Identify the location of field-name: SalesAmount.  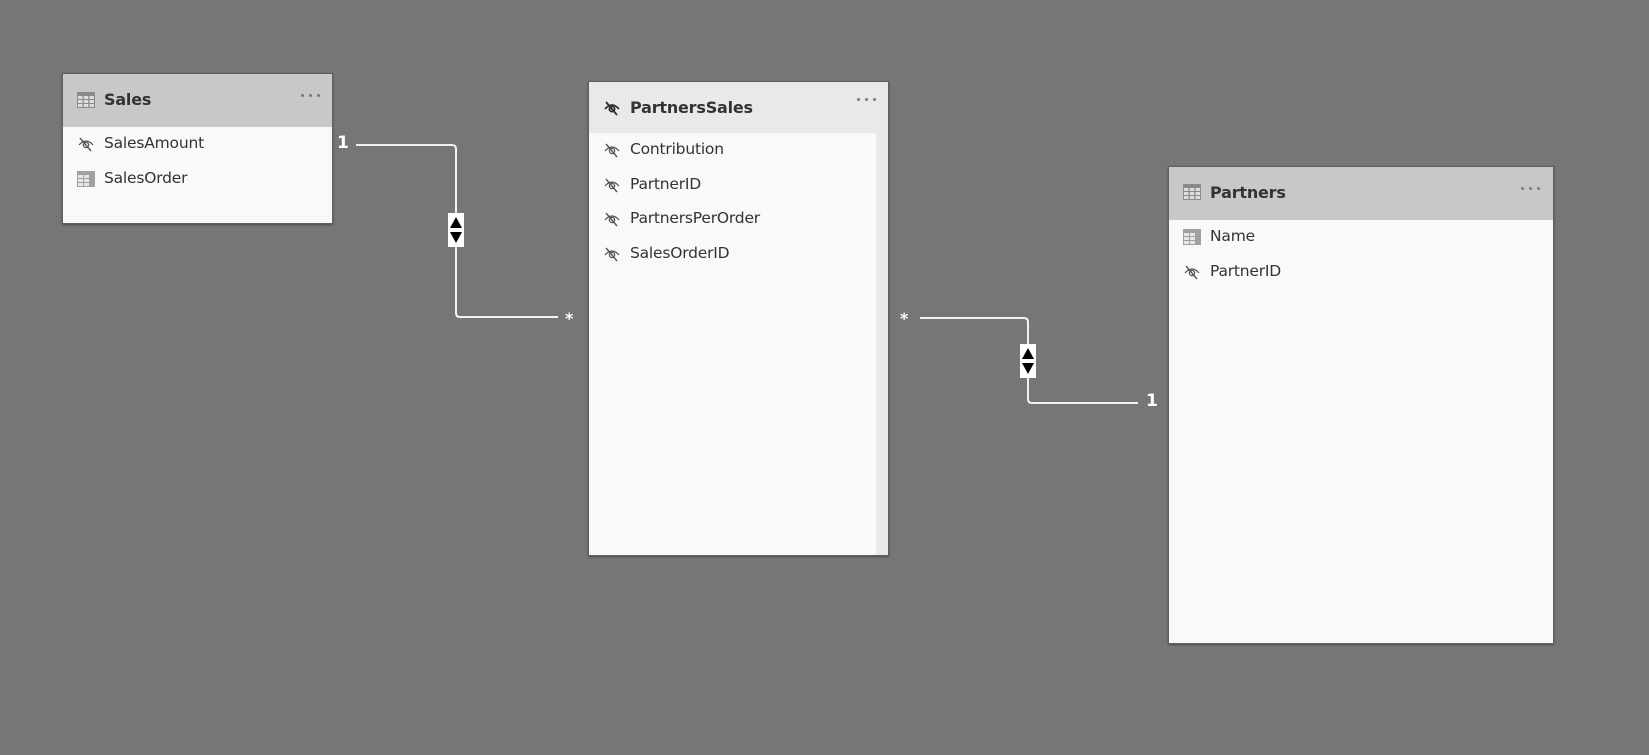
(154, 143).